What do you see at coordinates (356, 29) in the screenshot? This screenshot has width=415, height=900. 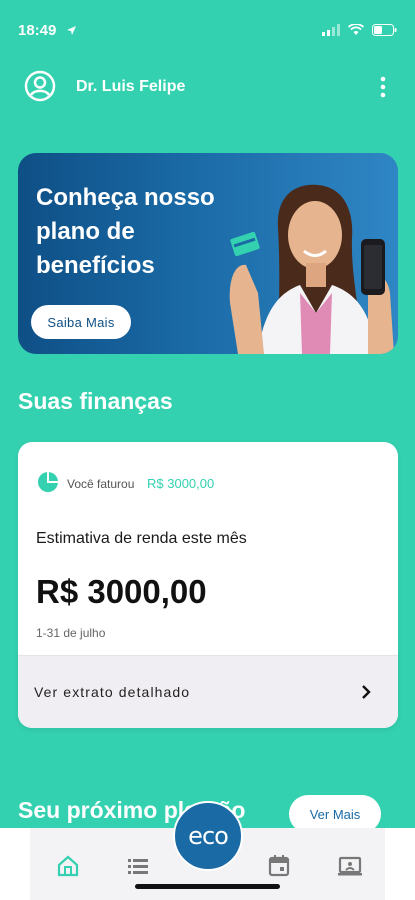 I see `wifi-icon` at bounding box center [356, 29].